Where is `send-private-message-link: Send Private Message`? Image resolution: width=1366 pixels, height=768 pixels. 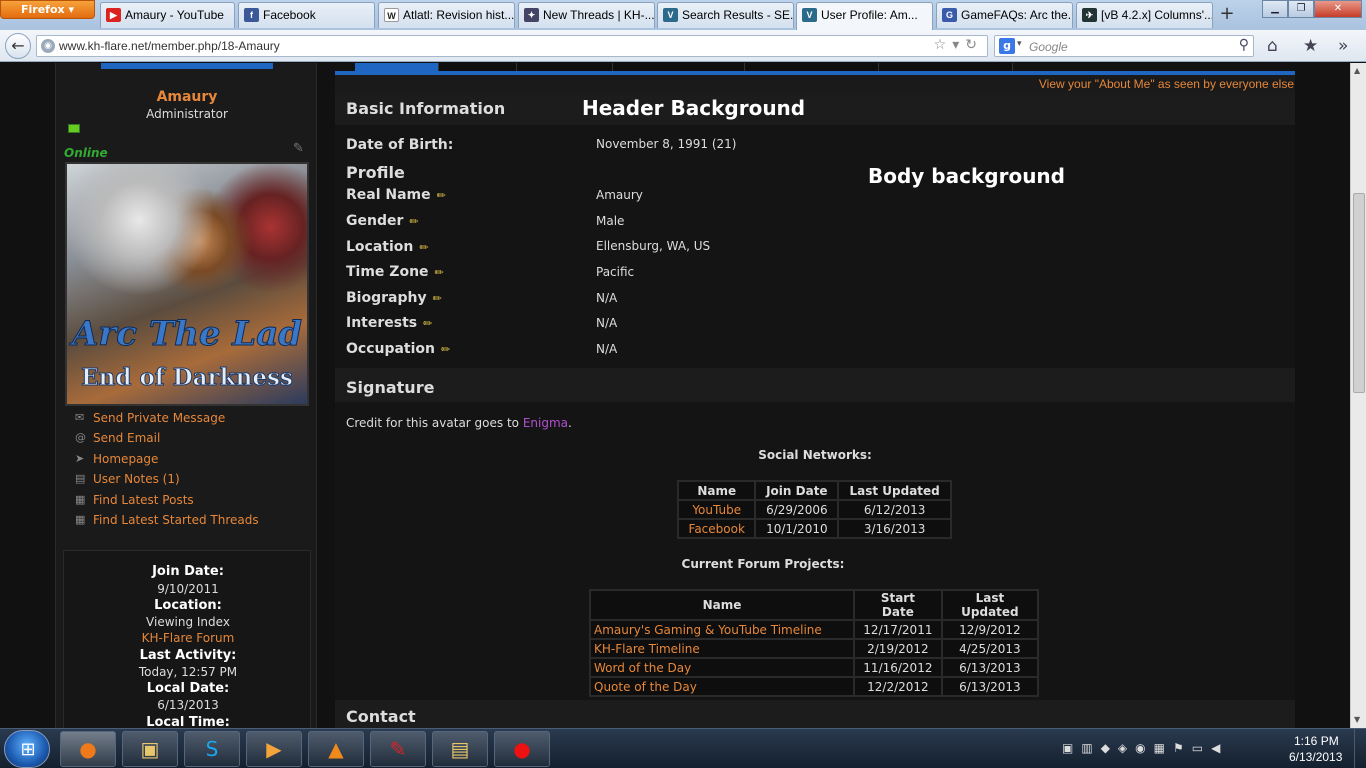 send-private-message-link: Send Private Message is located at coordinates (159, 418).